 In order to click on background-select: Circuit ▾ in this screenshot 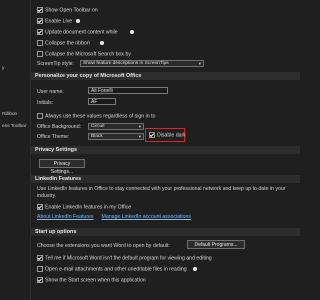, I will do `click(116, 126)`.